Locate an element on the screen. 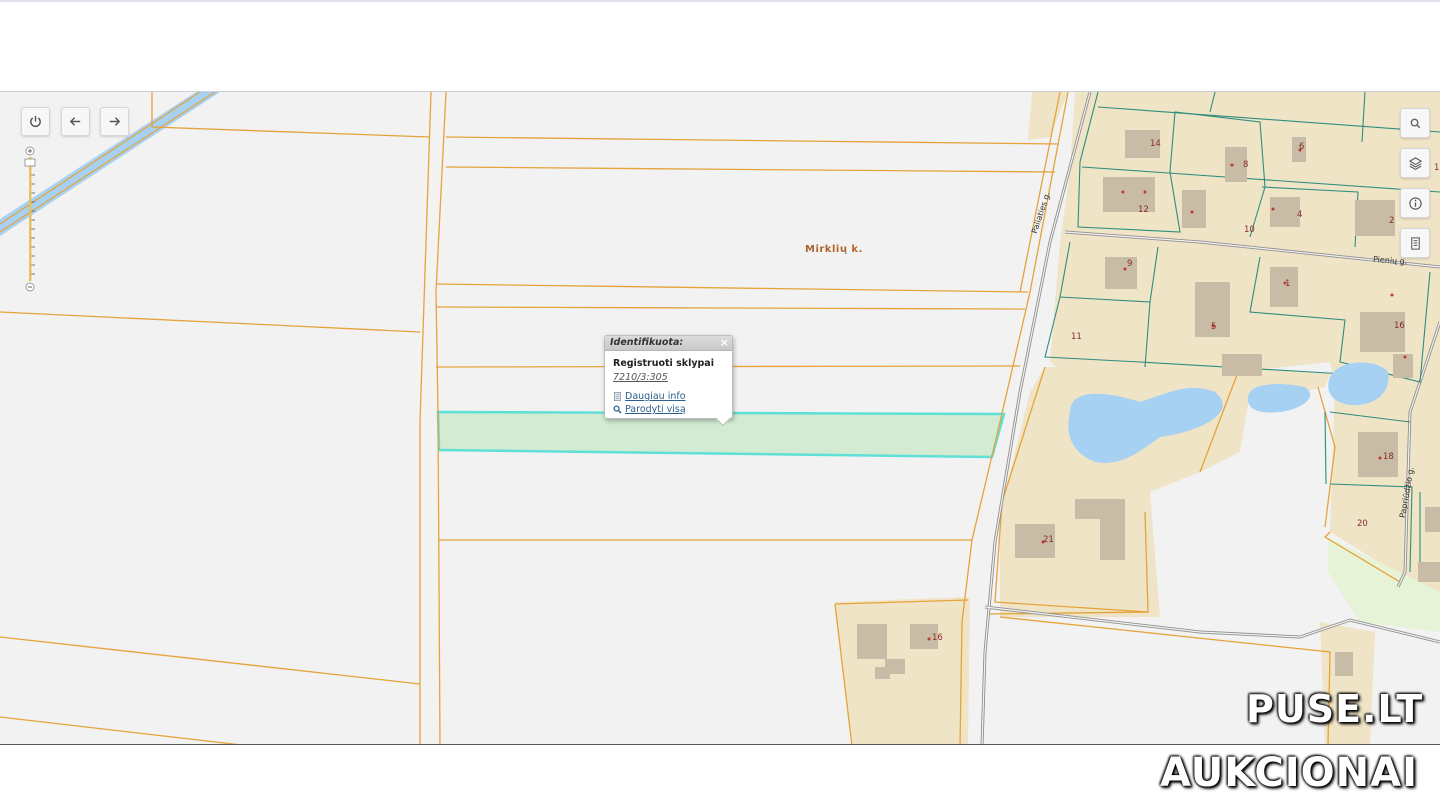 The width and height of the screenshot is (1440, 810). layers-button is located at coordinates (1415, 163).